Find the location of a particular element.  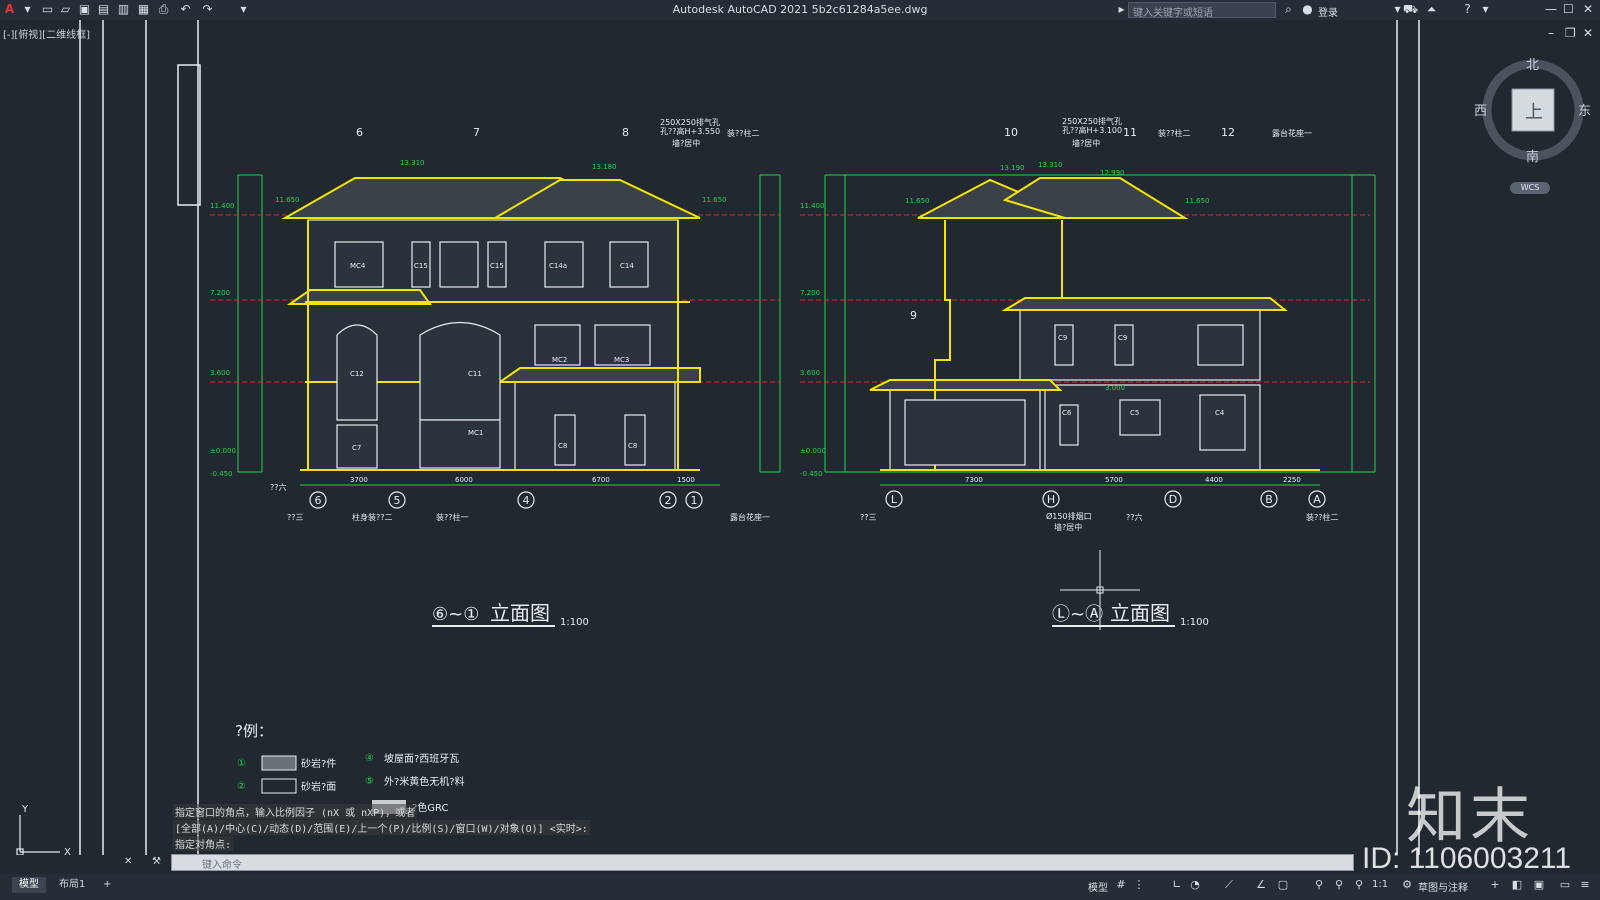

note-text: 露台花座一 is located at coordinates (750, 517).